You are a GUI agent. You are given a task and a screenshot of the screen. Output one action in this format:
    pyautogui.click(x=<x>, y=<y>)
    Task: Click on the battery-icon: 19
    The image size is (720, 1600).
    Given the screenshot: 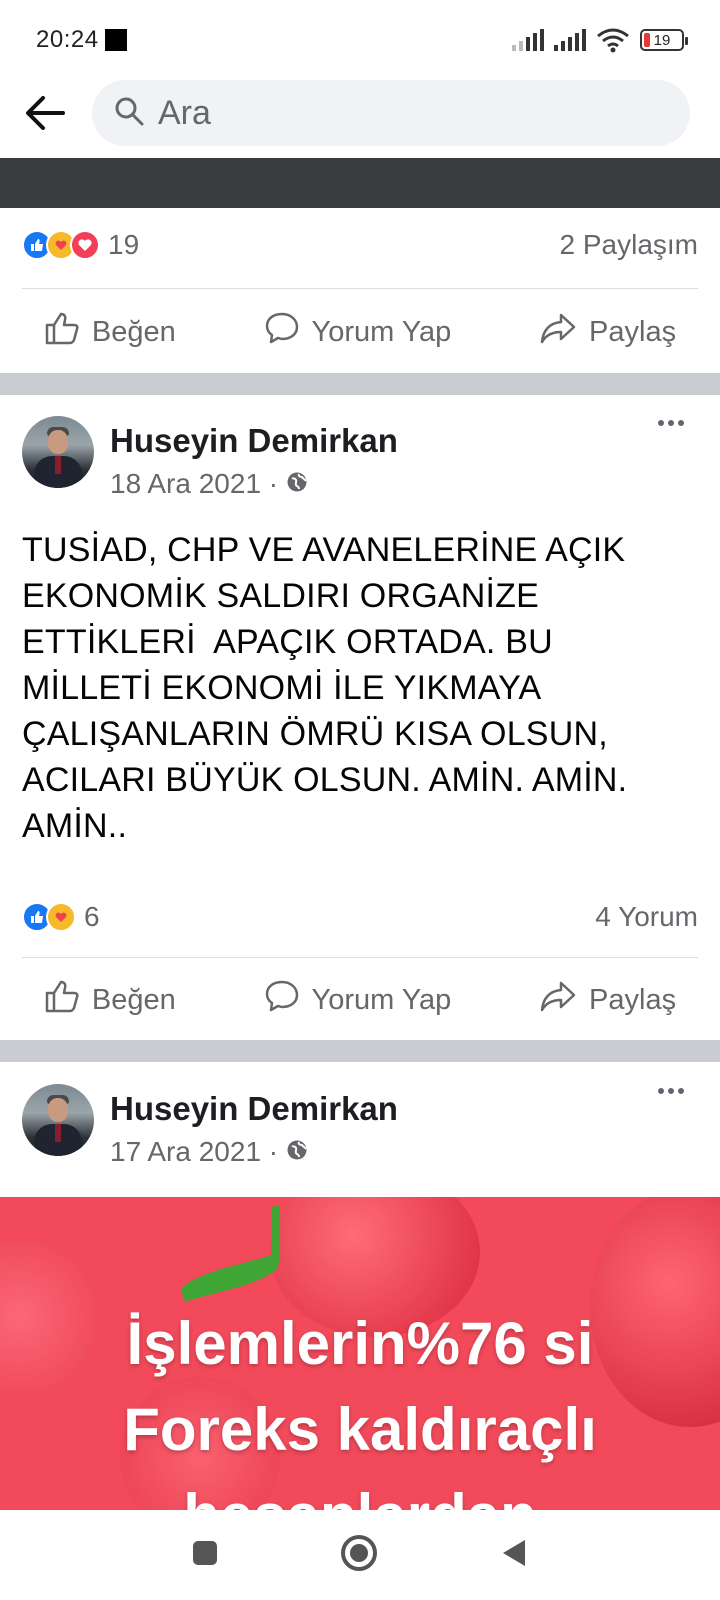 What is the action you would take?
    pyautogui.click(x=664, y=40)
    